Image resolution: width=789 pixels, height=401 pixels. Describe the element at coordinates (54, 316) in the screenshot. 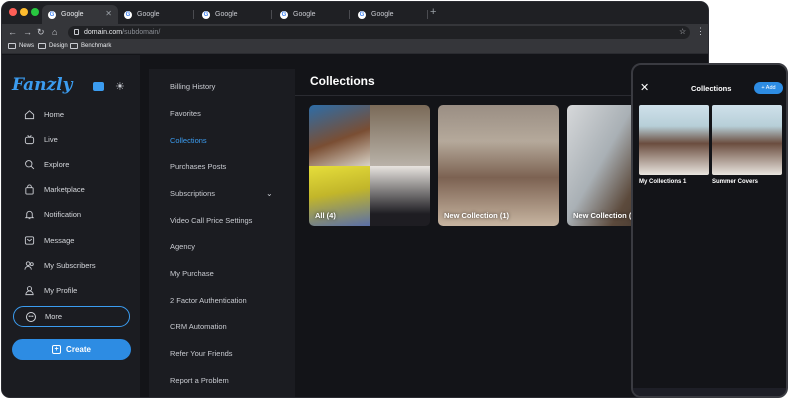

I see `more-label: More` at that location.